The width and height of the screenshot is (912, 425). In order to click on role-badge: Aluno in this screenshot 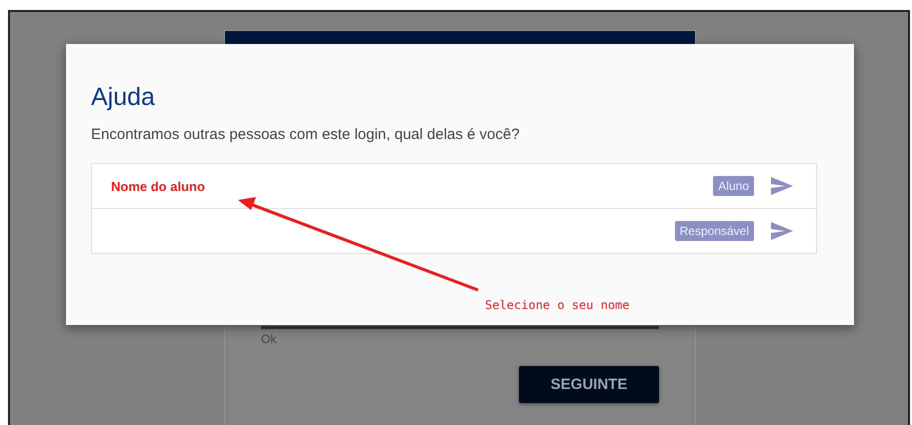, I will do `click(733, 186)`.